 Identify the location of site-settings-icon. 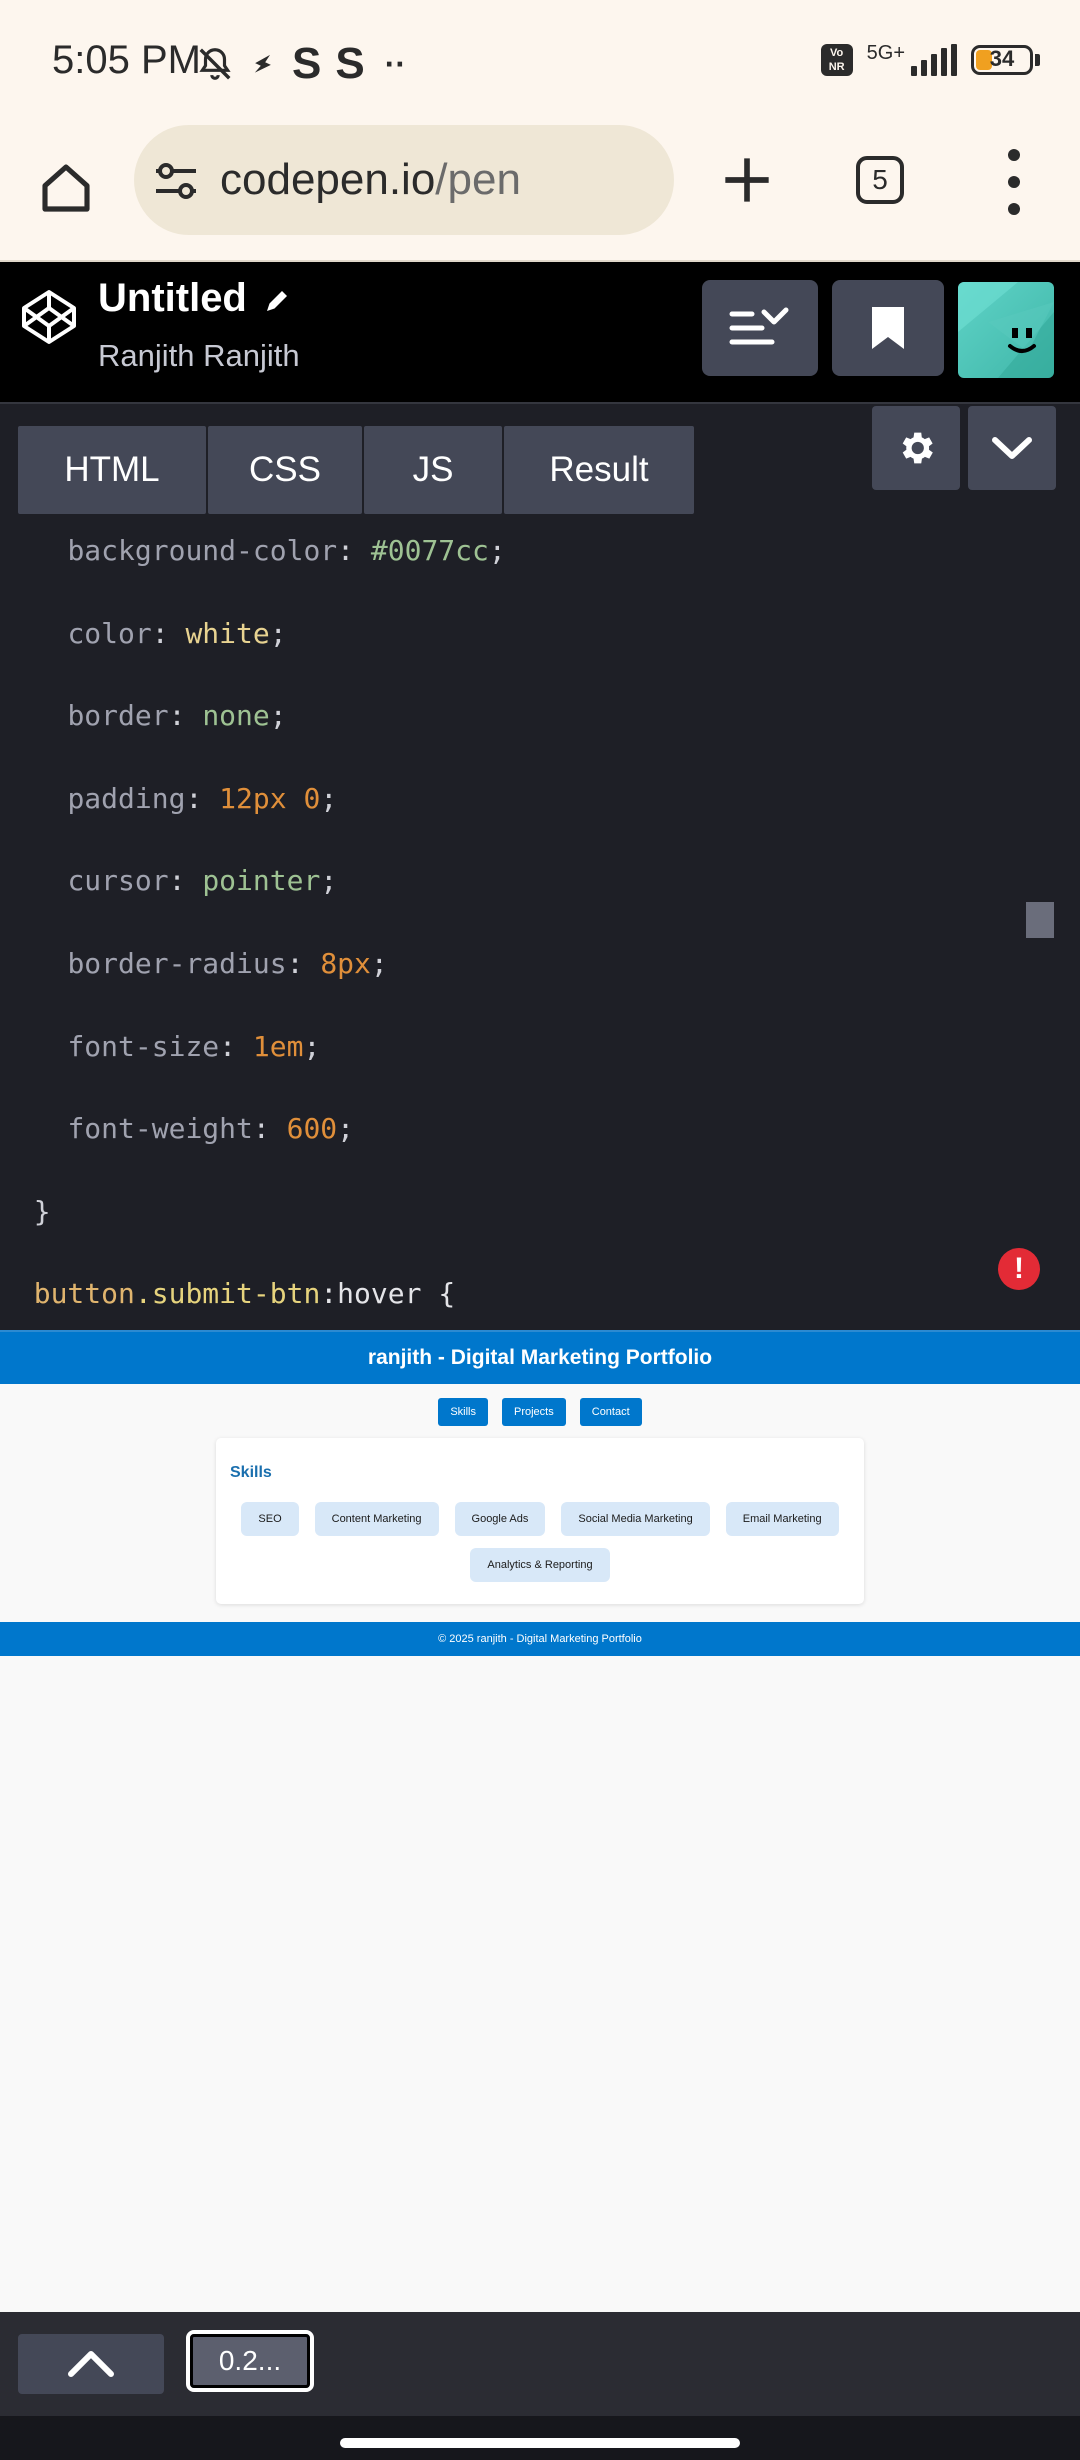
(176, 181).